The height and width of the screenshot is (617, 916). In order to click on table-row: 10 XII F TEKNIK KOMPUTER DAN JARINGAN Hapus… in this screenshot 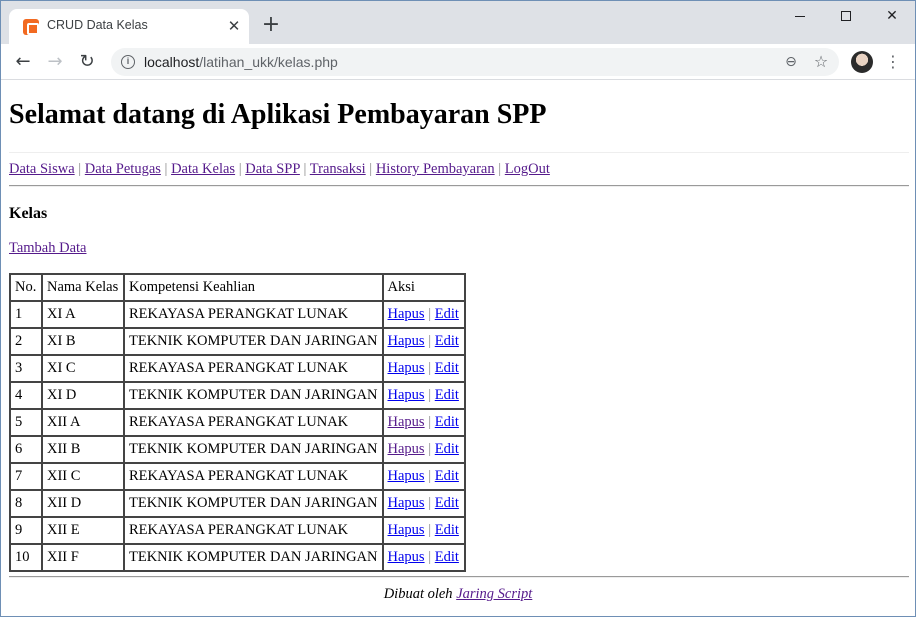, I will do `click(237, 557)`.